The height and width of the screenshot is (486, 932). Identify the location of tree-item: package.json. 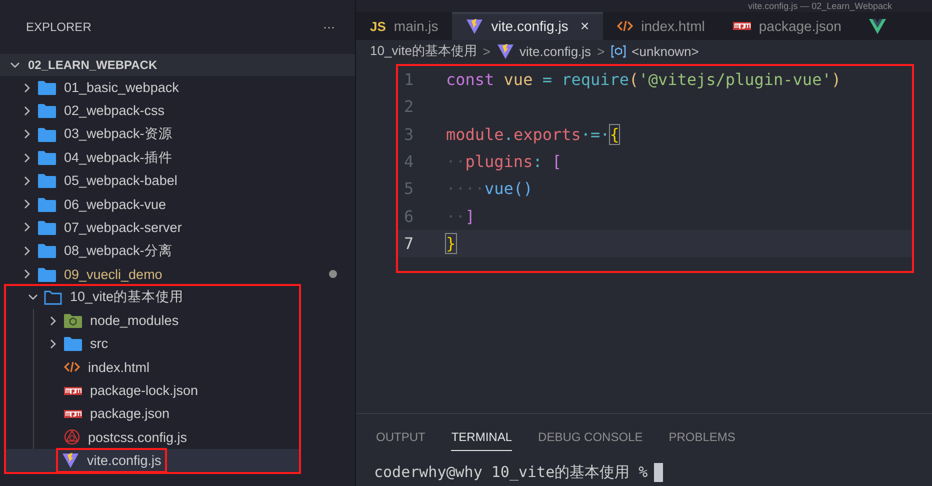
(152, 414).